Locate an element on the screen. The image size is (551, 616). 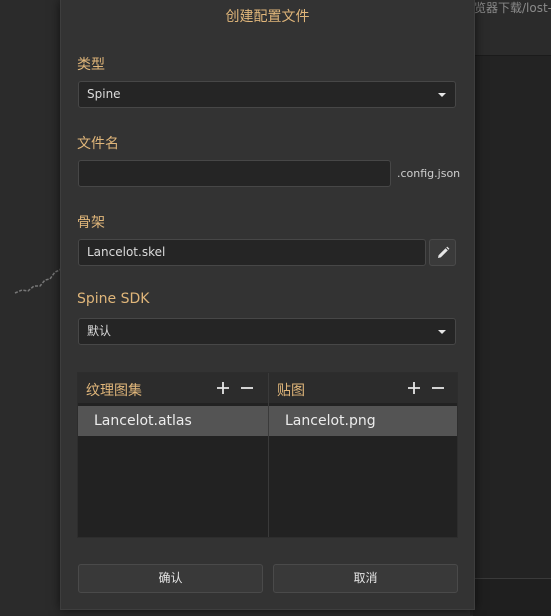
type-select: Spine is located at coordinates (267, 94).